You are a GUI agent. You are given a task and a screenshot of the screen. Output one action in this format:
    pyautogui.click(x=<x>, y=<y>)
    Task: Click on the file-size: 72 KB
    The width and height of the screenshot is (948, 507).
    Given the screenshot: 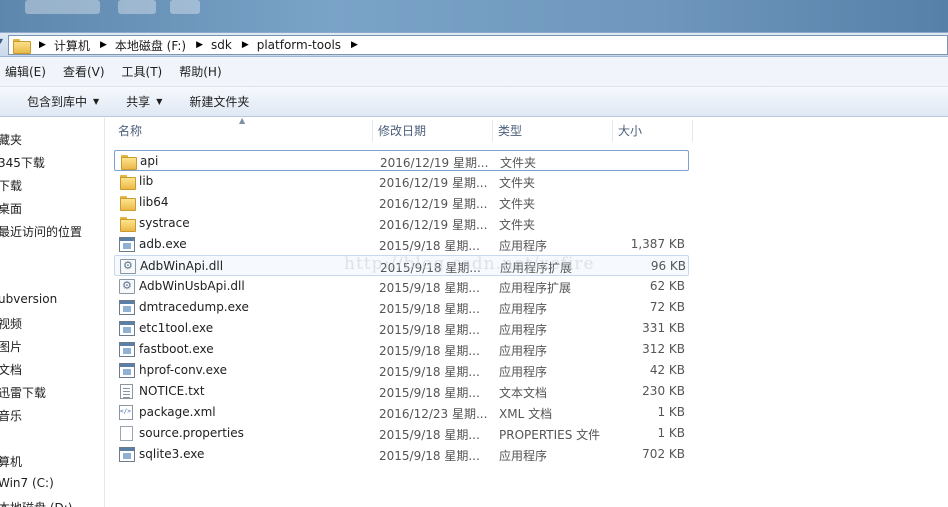 What is the action you would take?
    pyautogui.click(x=667, y=307)
    